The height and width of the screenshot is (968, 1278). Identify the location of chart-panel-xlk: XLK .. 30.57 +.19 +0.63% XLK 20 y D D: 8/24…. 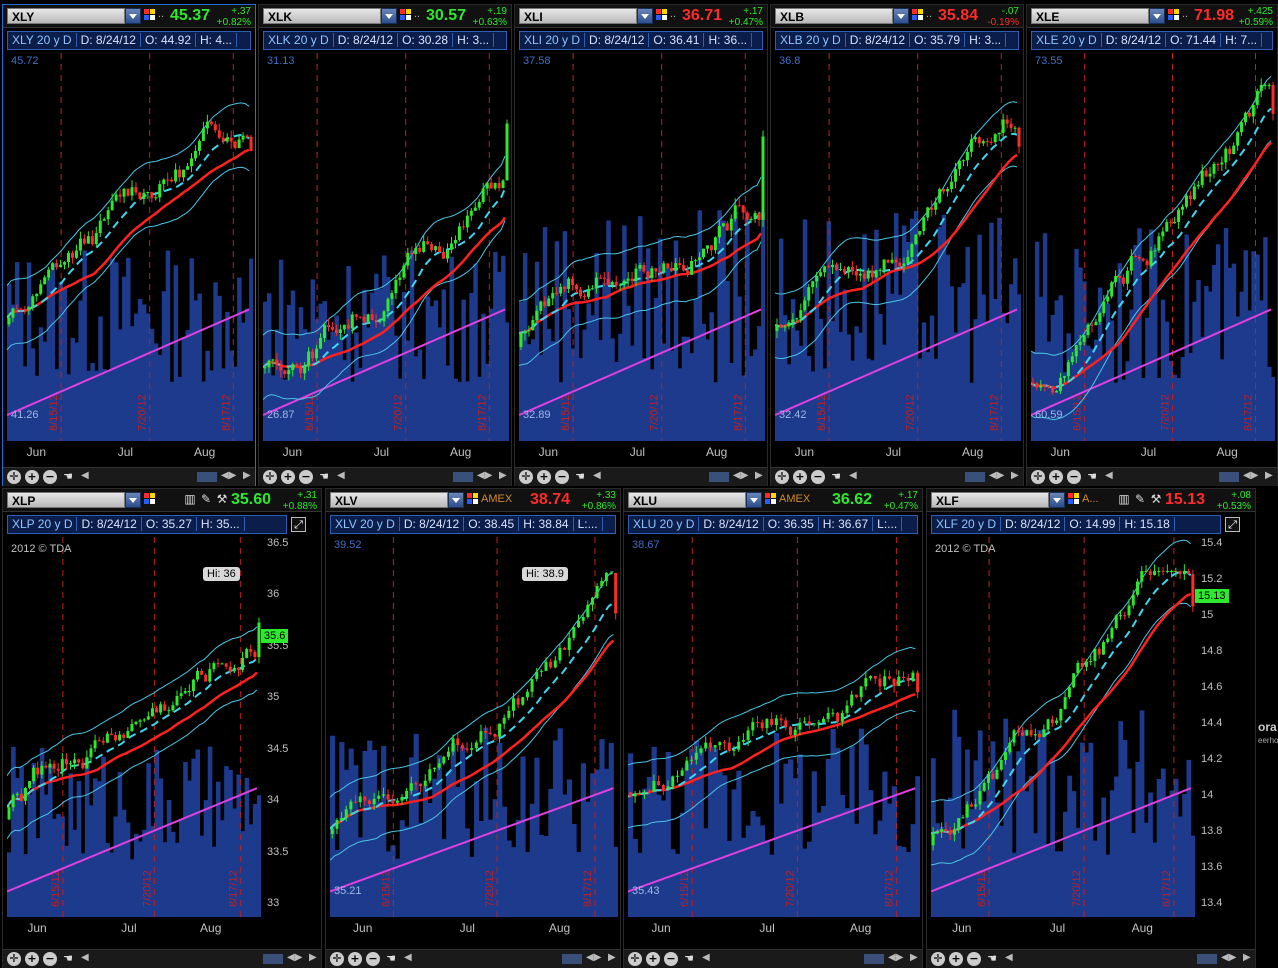
(385, 245).